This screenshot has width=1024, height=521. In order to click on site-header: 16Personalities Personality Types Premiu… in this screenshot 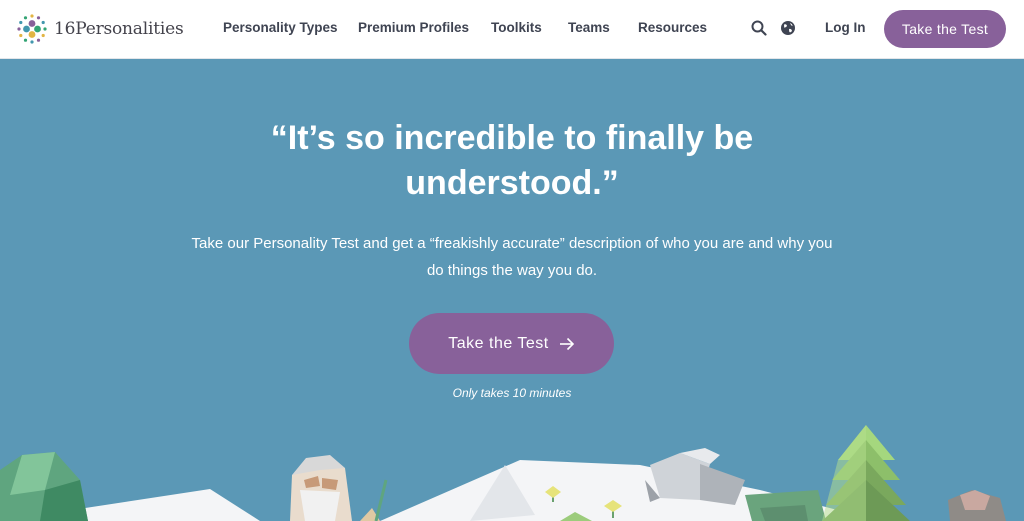, I will do `click(512, 29)`.